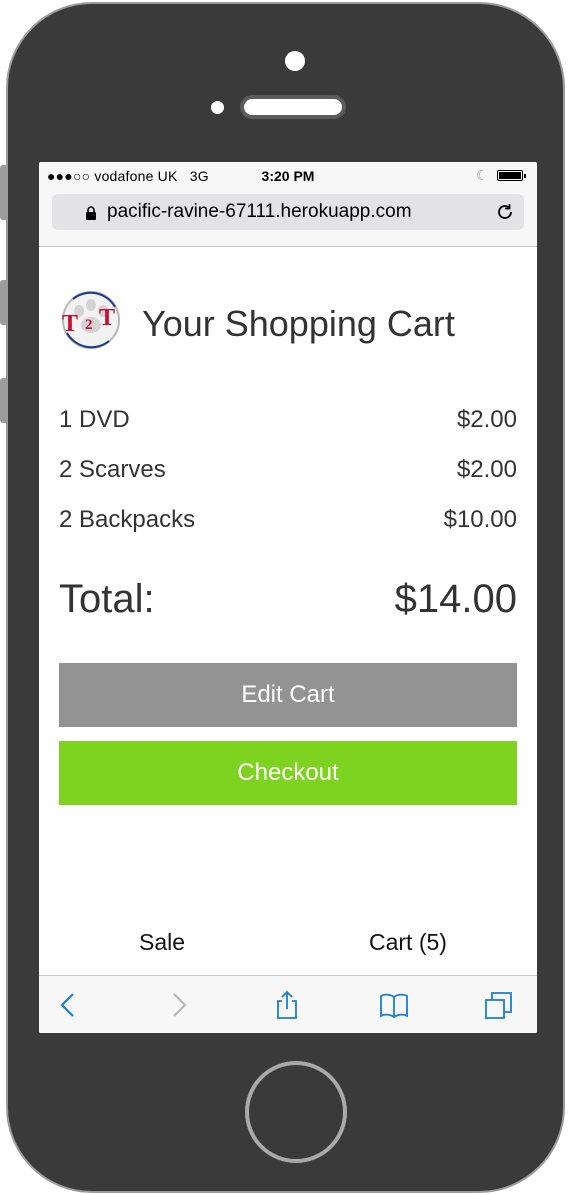 This screenshot has height=1195, width=571. What do you see at coordinates (298, 323) in the screenshot?
I see `page-title: Your Shopping Cart` at bounding box center [298, 323].